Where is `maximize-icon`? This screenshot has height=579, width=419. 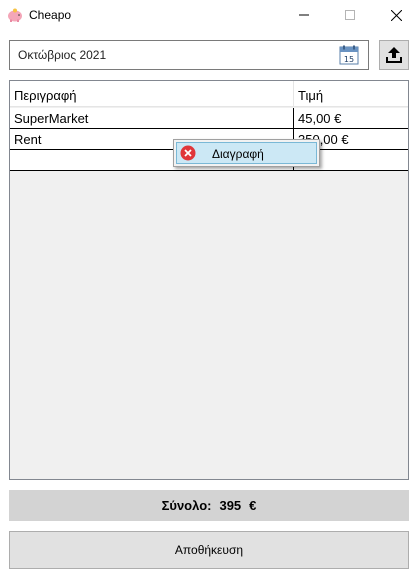 maximize-icon is located at coordinates (350, 15).